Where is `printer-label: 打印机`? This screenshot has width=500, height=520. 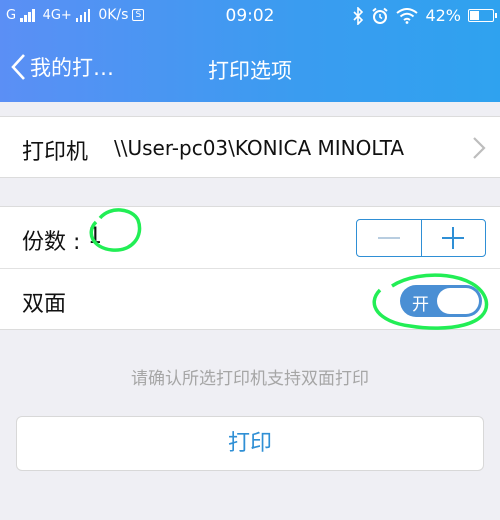
printer-label: 打印机 is located at coordinates (55, 152).